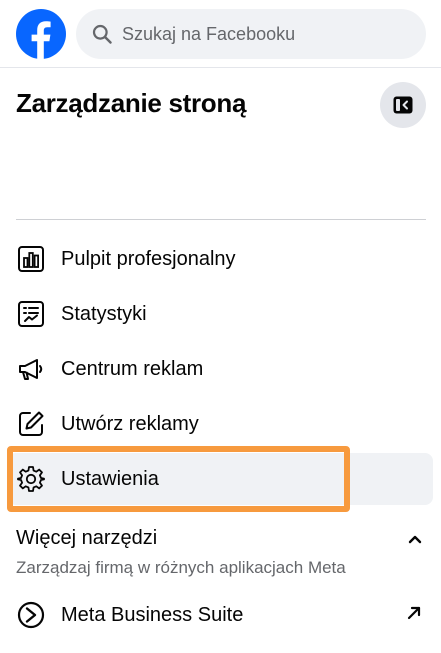 This screenshot has width=441, height=653. I want to click on top-bar, so click(220, 34).